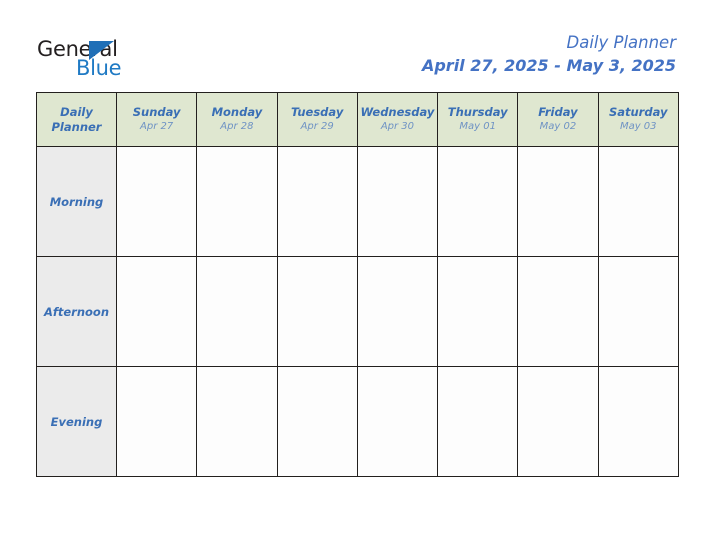  I want to click on slot-cell-afternoon-thursday, so click(478, 311).